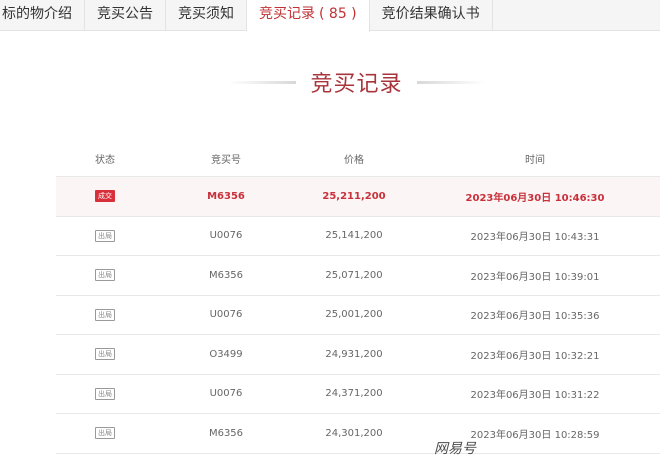 This screenshot has width=660, height=466. Describe the element at coordinates (356, 84) in the screenshot. I see `page-title: 竞买记录` at that location.